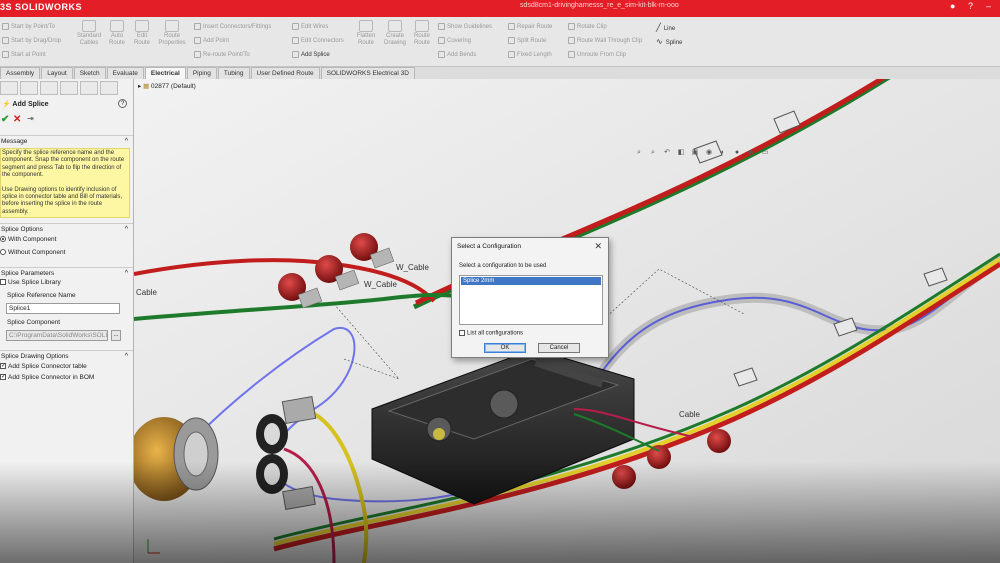 The height and width of the screenshot is (563, 1000). What do you see at coordinates (3, 239) in the screenshot?
I see `radio-selected` at bounding box center [3, 239].